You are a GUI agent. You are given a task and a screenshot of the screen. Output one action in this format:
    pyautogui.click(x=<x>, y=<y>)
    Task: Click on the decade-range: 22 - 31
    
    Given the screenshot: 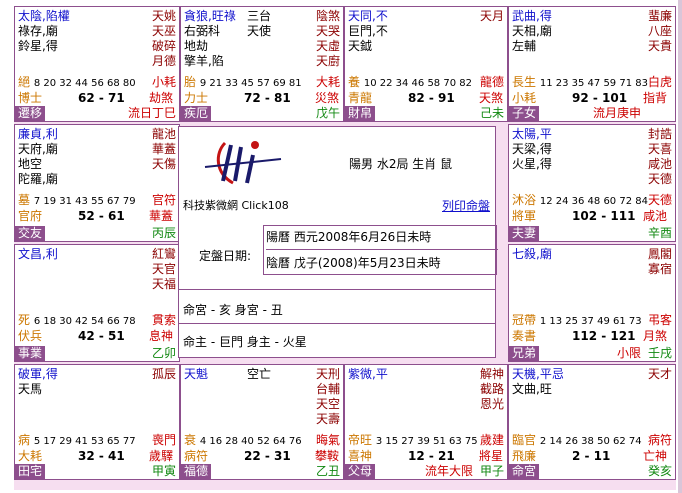 What is the action you would take?
    pyautogui.click(x=267, y=456)
    